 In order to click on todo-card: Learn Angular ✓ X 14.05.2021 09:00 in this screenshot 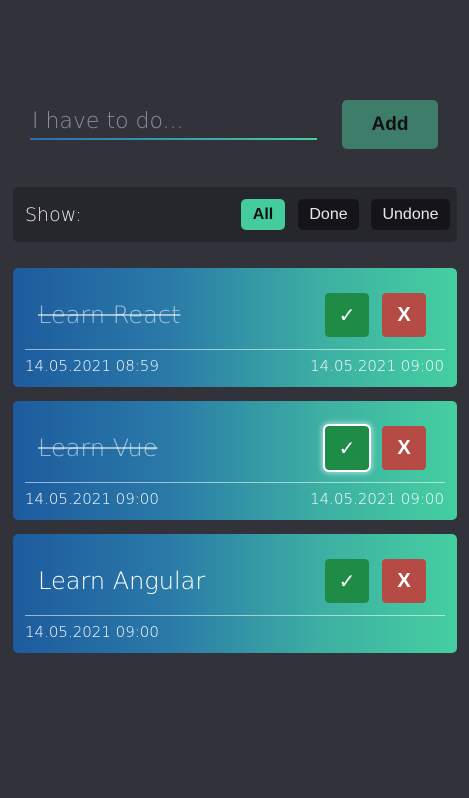, I will do `click(235, 593)`.